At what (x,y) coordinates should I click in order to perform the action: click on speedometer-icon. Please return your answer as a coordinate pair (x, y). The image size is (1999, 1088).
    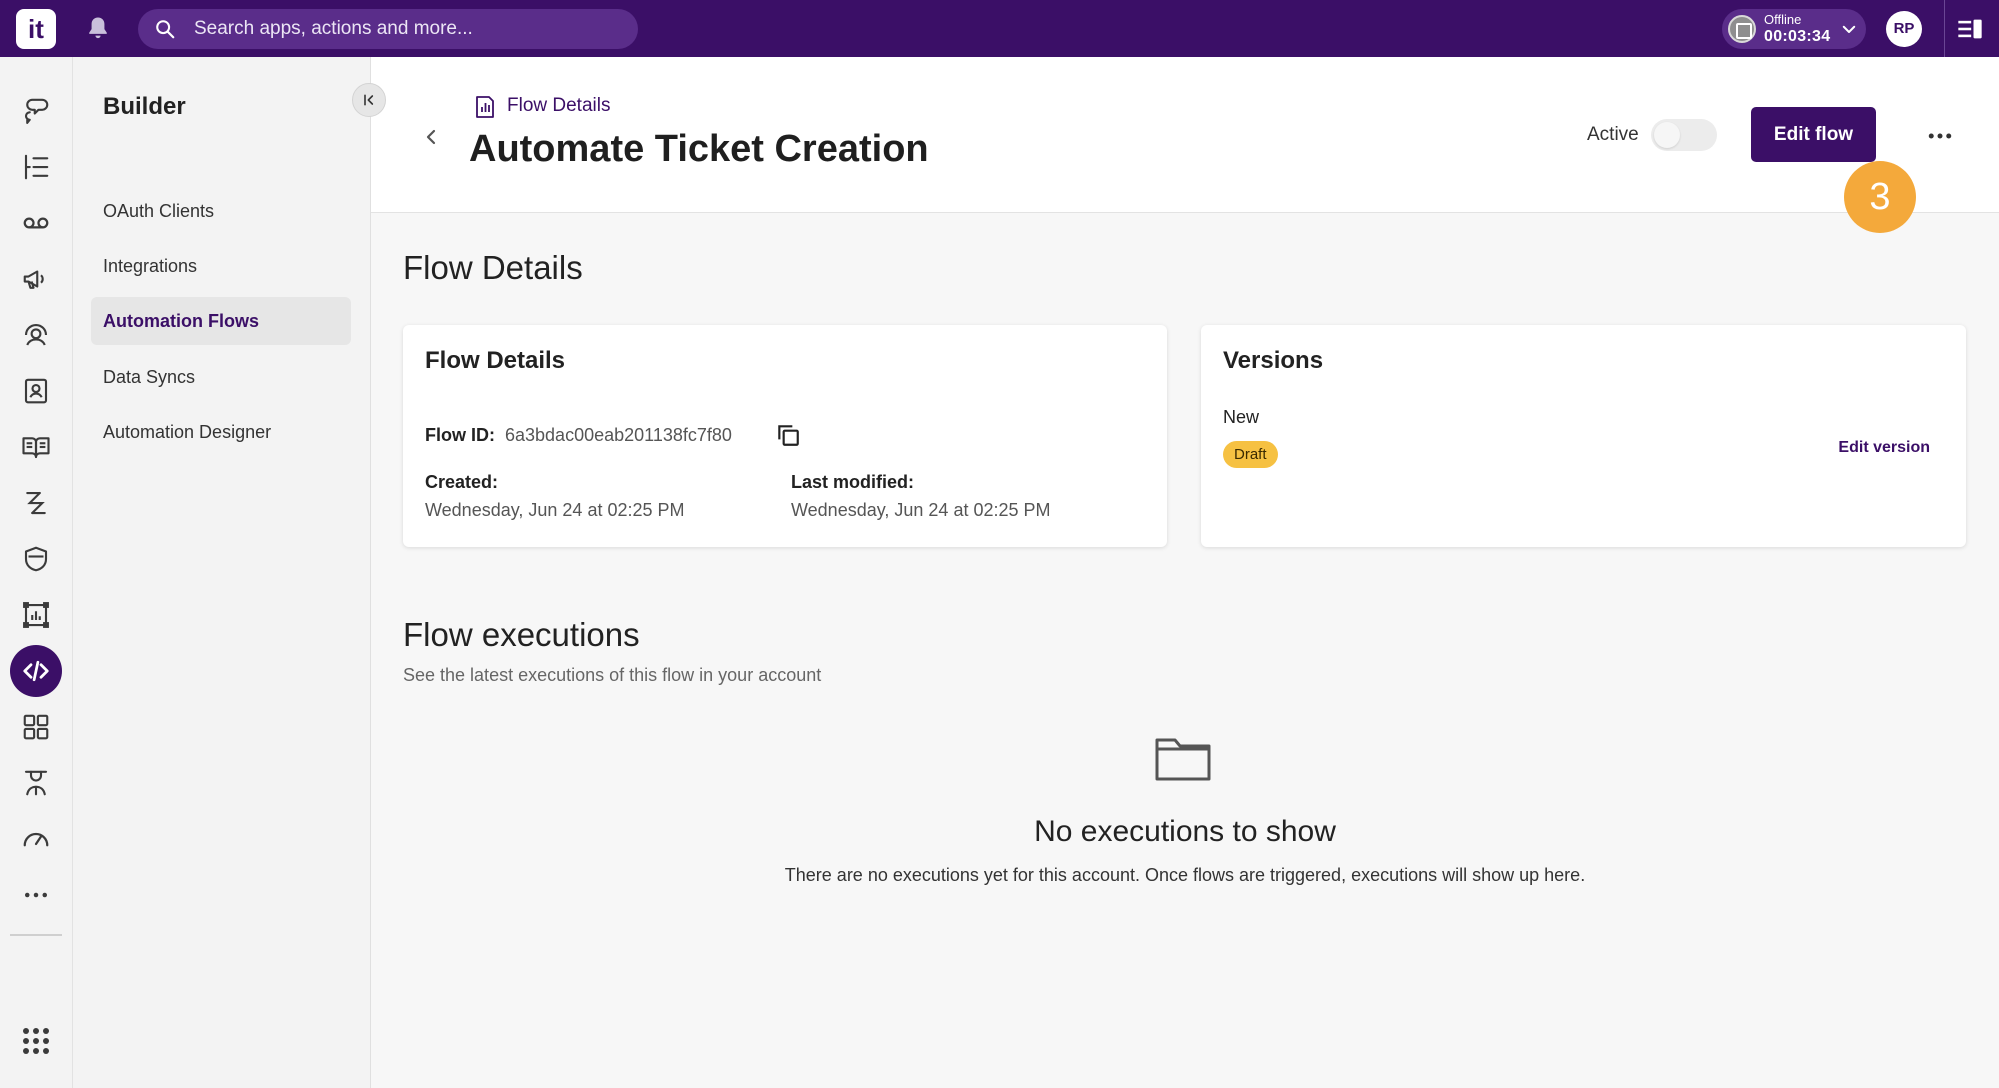
    Looking at the image, I should click on (36, 839).